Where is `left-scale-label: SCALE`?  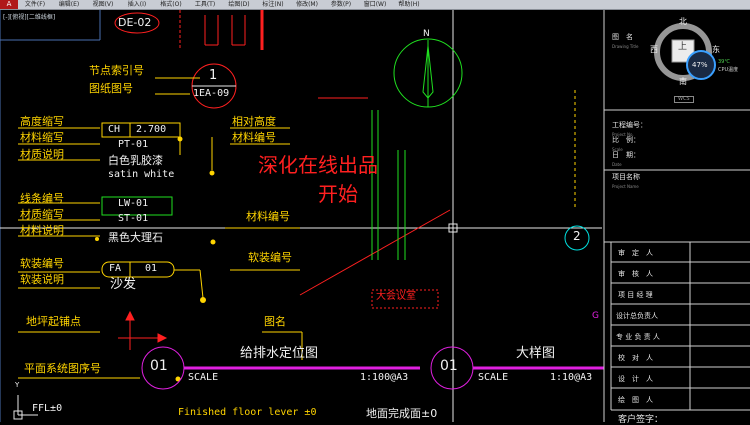
left-scale-label: SCALE is located at coordinates (203, 377).